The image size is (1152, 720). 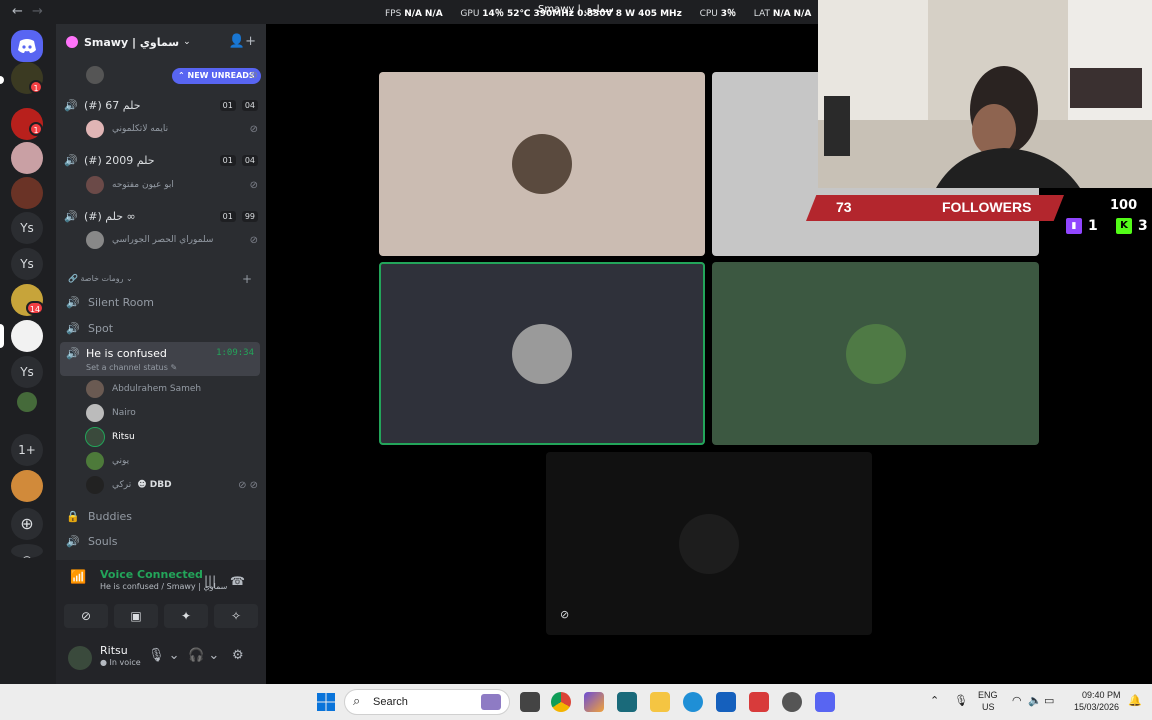 What do you see at coordinates (161, 516) in the screenshot?
I see `voice-channel-buddies: 🔒 Buddies` at bounding box center [161, 516].